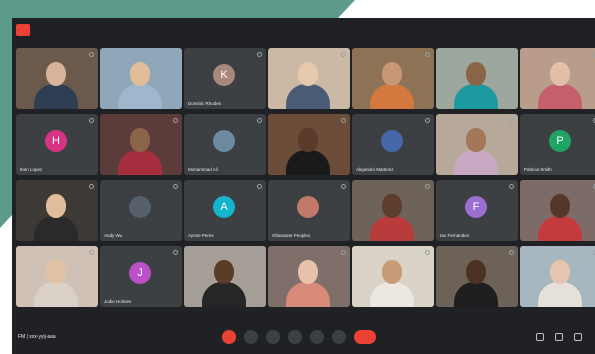 This screenshot has height=354, width=595. Describe the element at coordinates (578, 337) in the screenshot. I see `activities-icon` at that location.